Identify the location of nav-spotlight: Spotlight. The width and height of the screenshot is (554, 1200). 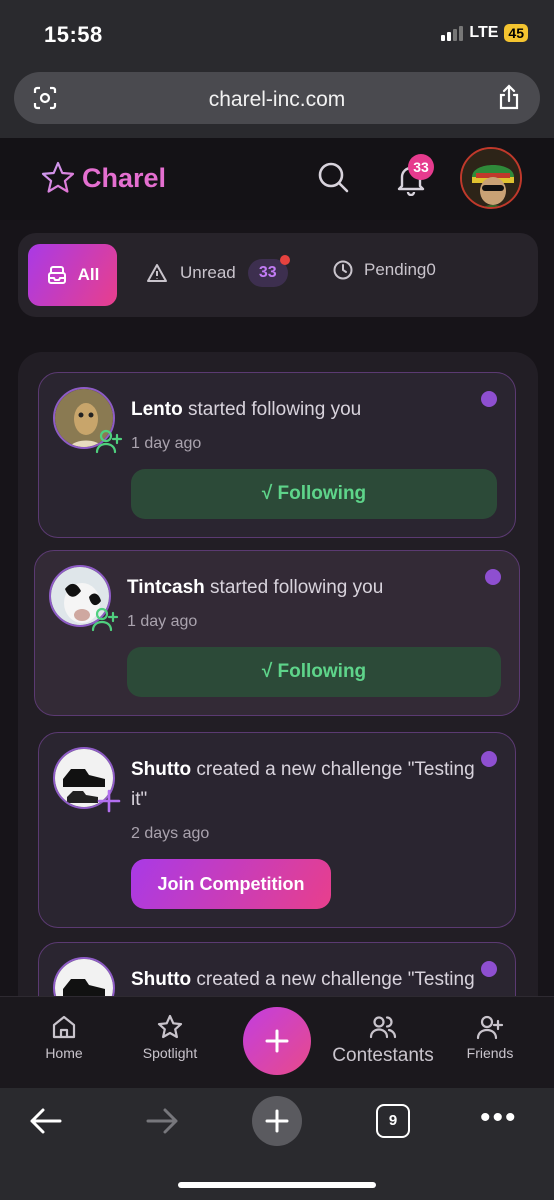
(170, 1037).